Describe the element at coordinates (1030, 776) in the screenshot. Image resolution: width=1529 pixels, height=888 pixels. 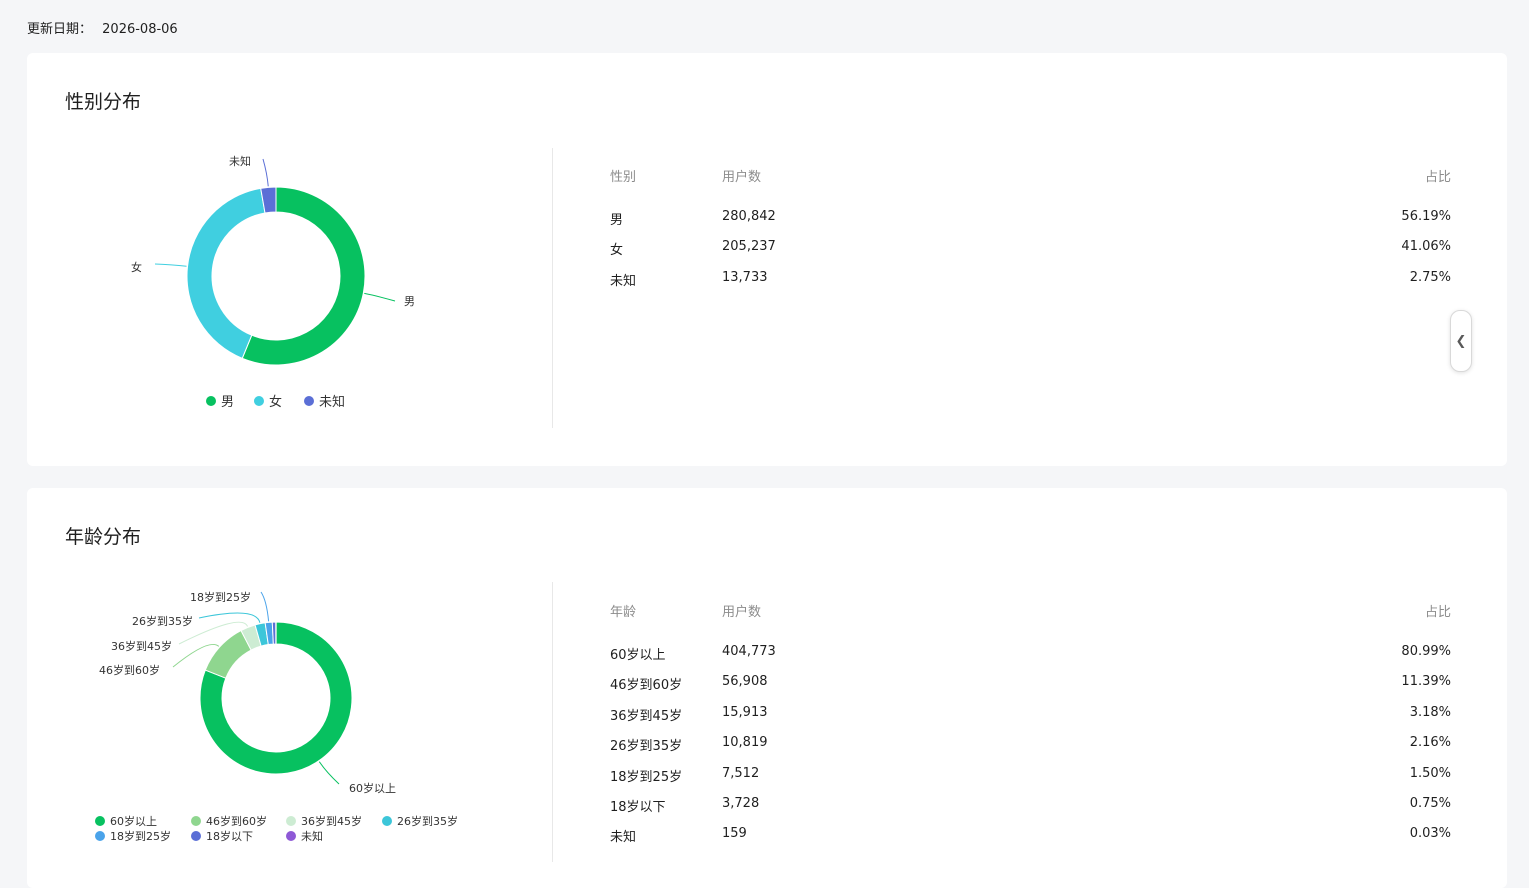
I see `table-row: 18岁到25岁 7,512 1.50%` at that location.